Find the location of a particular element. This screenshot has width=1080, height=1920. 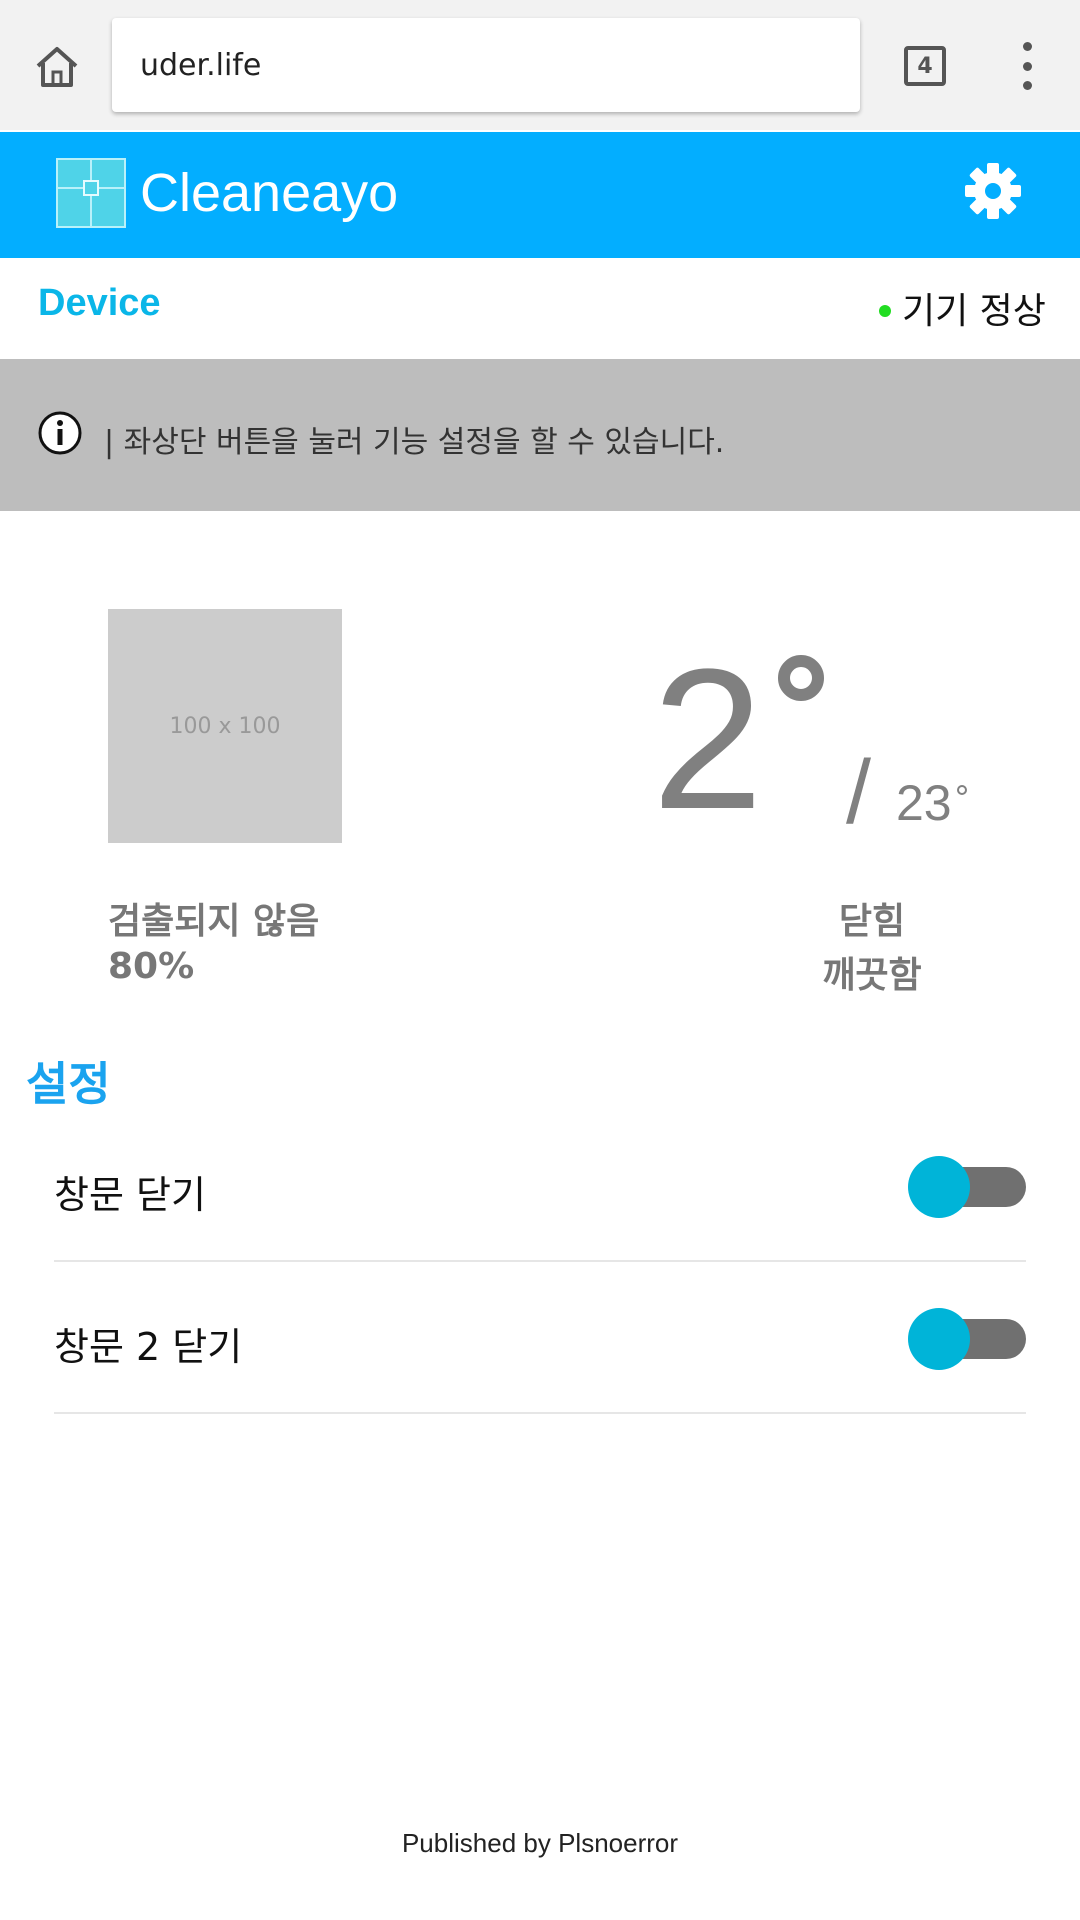

home-button is located at coordinates (57, 67).